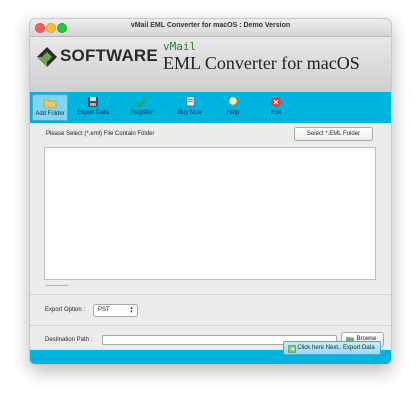 The width and height of the screenshot is (419, 400). I want to click on toolbar-label: Buy Now, so click(189, 113).